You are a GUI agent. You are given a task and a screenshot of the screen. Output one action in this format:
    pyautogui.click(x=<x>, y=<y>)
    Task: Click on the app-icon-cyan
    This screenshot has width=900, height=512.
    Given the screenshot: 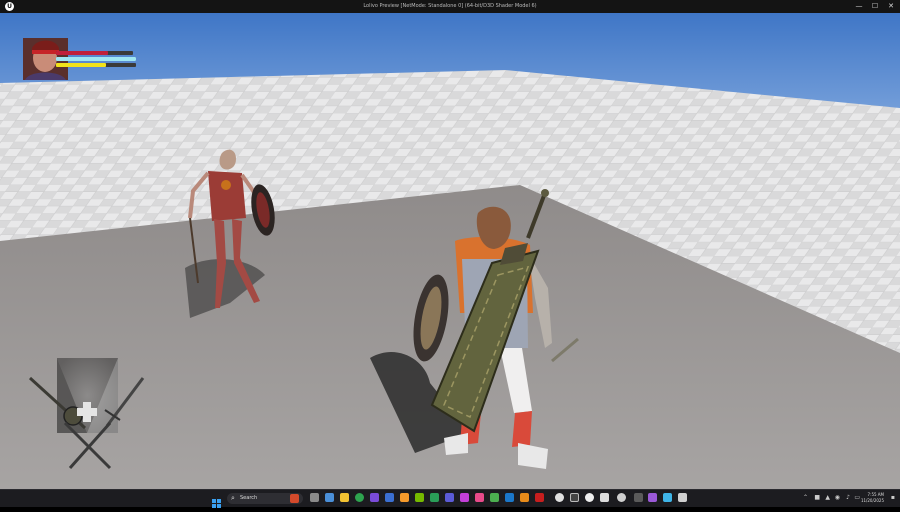 What is the action you would take?
    pyautogui.click(x=667, y=497)
    